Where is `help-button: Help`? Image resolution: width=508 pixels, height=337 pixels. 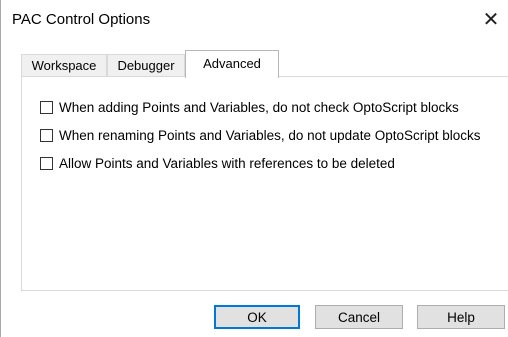
help-button: Help is located at coordinates (461, 317).